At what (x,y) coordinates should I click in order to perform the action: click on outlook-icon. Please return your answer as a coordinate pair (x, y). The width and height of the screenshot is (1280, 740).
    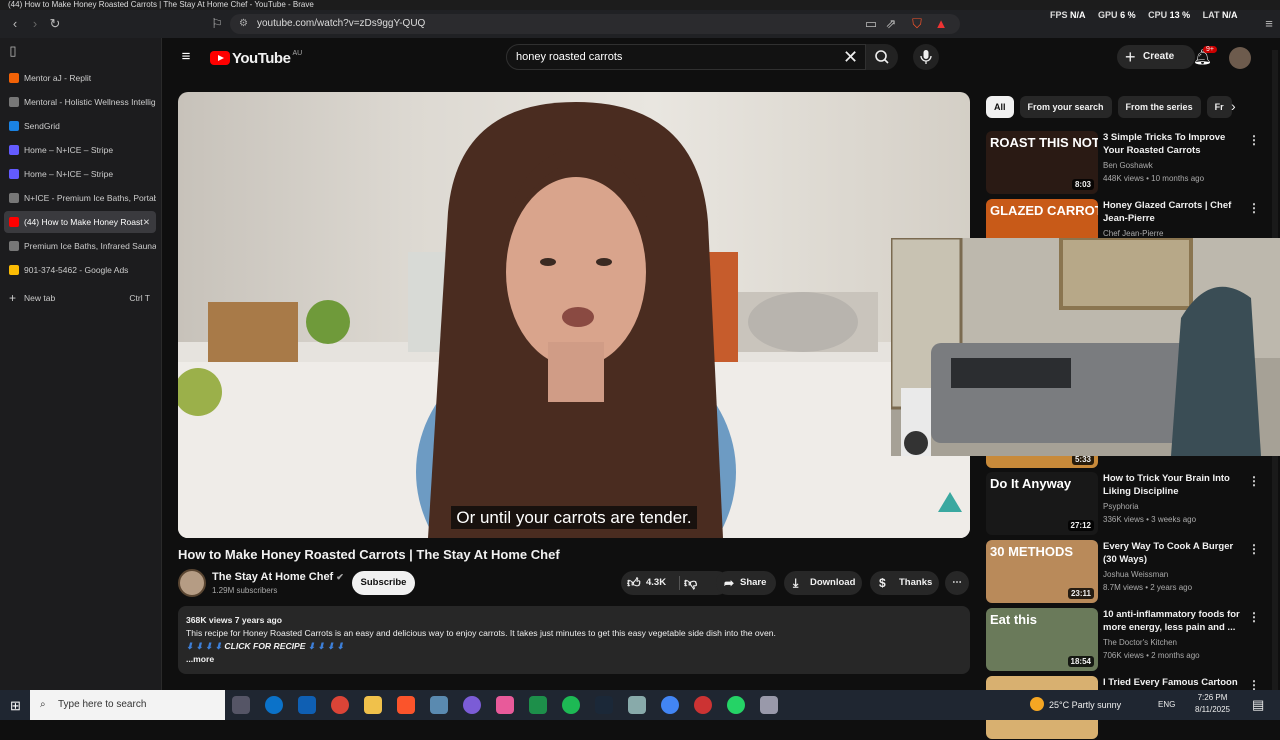
    Looking at the image, I should click on (307, 705).